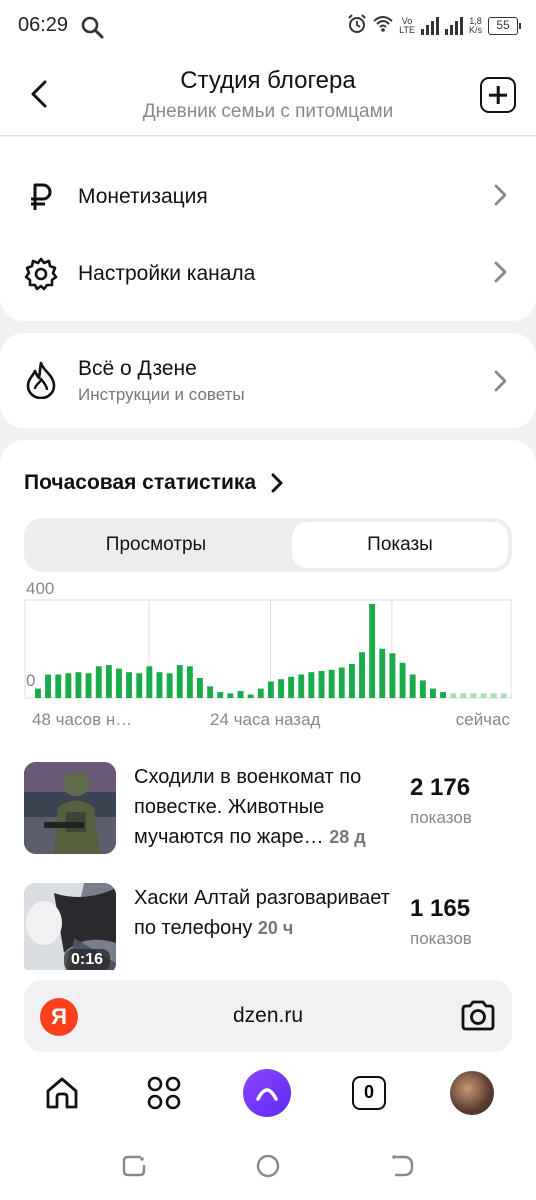 The image size is (536, 1200). I want to click on network-speed: 1,8 K/s, so click(475, 25).